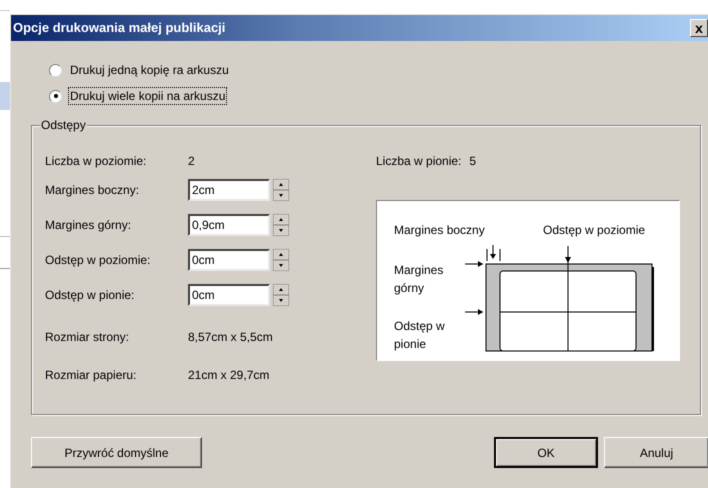 The width and height of the screenshot is (708, 488). Describe the element at coordinates (229, 190) in the screenshot. I see `input-field: 2cm` at that location.